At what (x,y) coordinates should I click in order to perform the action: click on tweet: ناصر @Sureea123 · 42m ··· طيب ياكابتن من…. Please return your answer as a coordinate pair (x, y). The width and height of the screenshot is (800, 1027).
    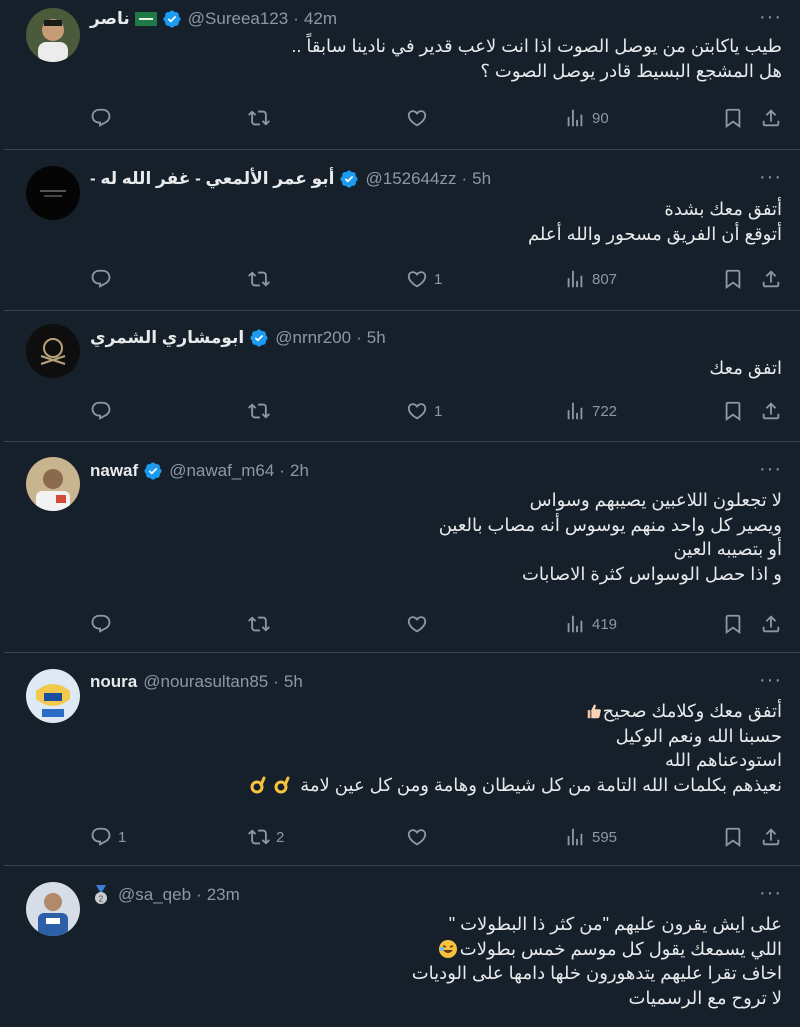
    Looking at the image, I should click on (402, 75).